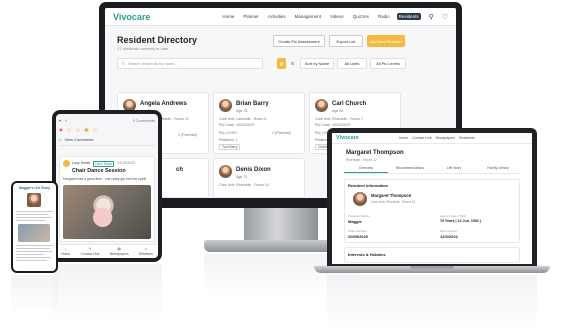  What do you see at coordinates (81, 163) in the screenshot?
I see `poster-name: Lucy Smith` at bounding box center [81, 163].